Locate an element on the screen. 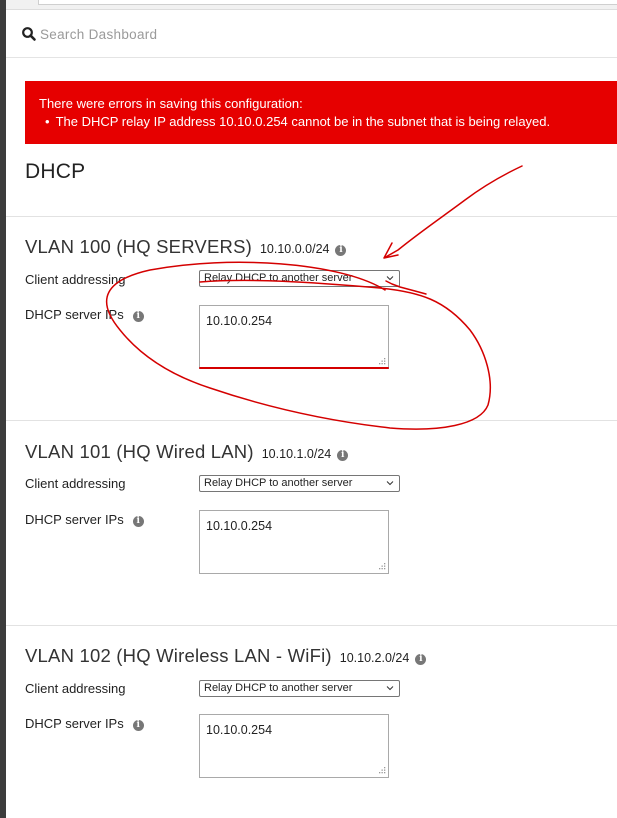 This screenshot has width=617, height=818. annotation-arrow-icon is located at coordinates (453, 212).